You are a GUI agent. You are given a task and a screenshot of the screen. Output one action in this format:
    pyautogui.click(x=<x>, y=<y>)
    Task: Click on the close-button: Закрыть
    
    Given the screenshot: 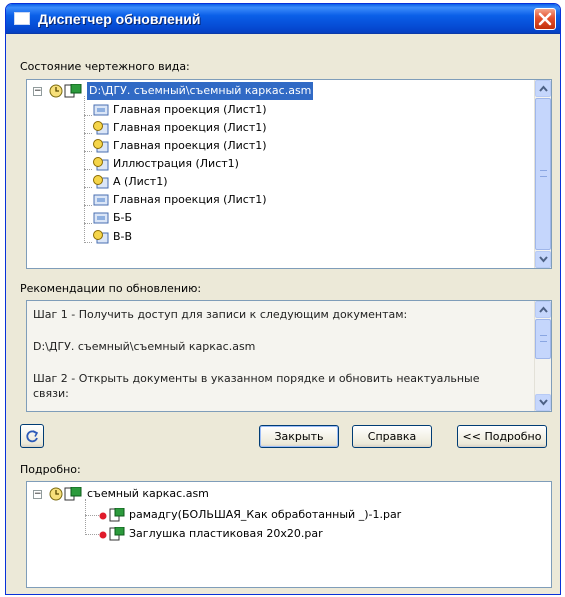 What is the action you would take?
    pyautogui.click(x=299, y=436)
    